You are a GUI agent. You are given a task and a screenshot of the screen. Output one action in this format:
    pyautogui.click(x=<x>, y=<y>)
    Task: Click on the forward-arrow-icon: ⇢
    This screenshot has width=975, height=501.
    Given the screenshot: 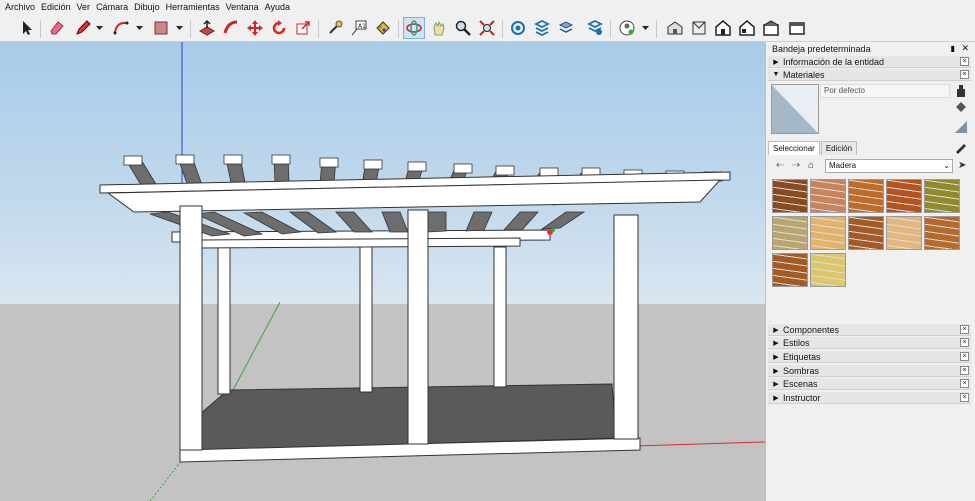 What is the action you would take?
    pyautogui.click(x=796, y=165)
    